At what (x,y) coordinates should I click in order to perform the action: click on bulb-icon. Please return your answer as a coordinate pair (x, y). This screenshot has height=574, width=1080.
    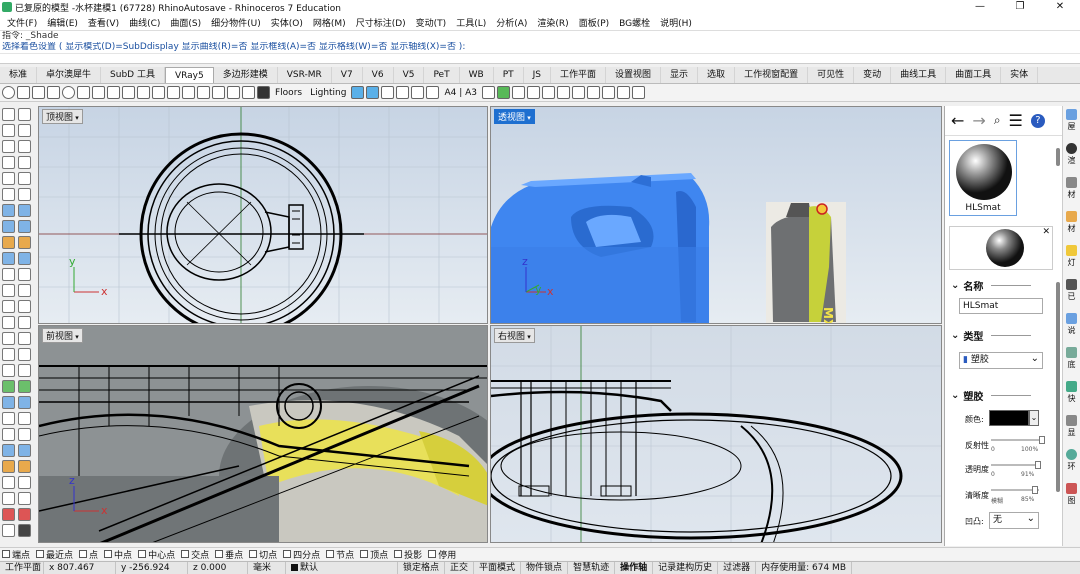
    Looking at the image, I should click on (403, 92).